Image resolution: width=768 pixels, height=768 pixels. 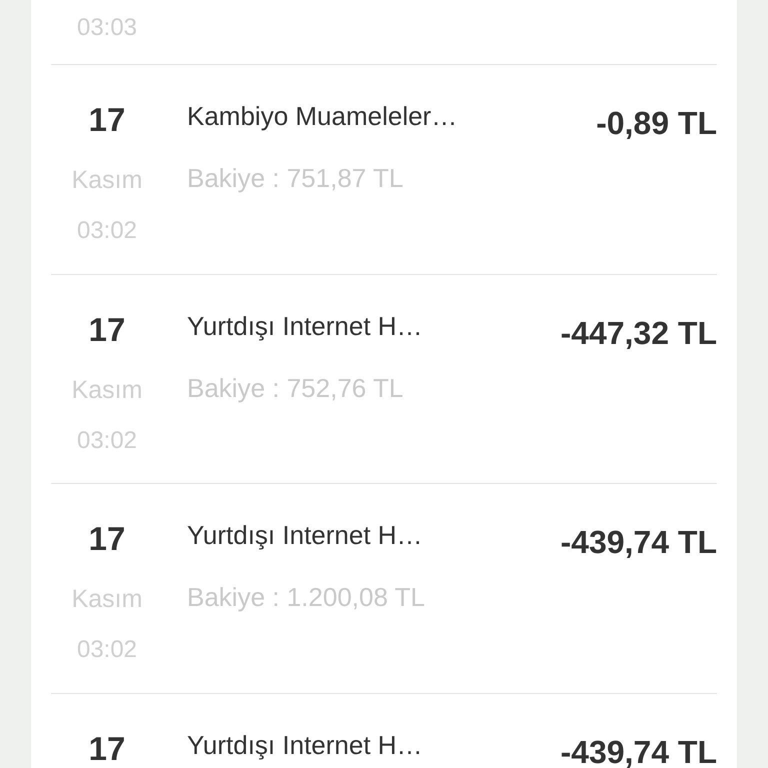 What do you see at coordinates (638, 334) in the screenshot?
I see `transaction-amount: -447,32 TL` at bounding box center [638, 334].